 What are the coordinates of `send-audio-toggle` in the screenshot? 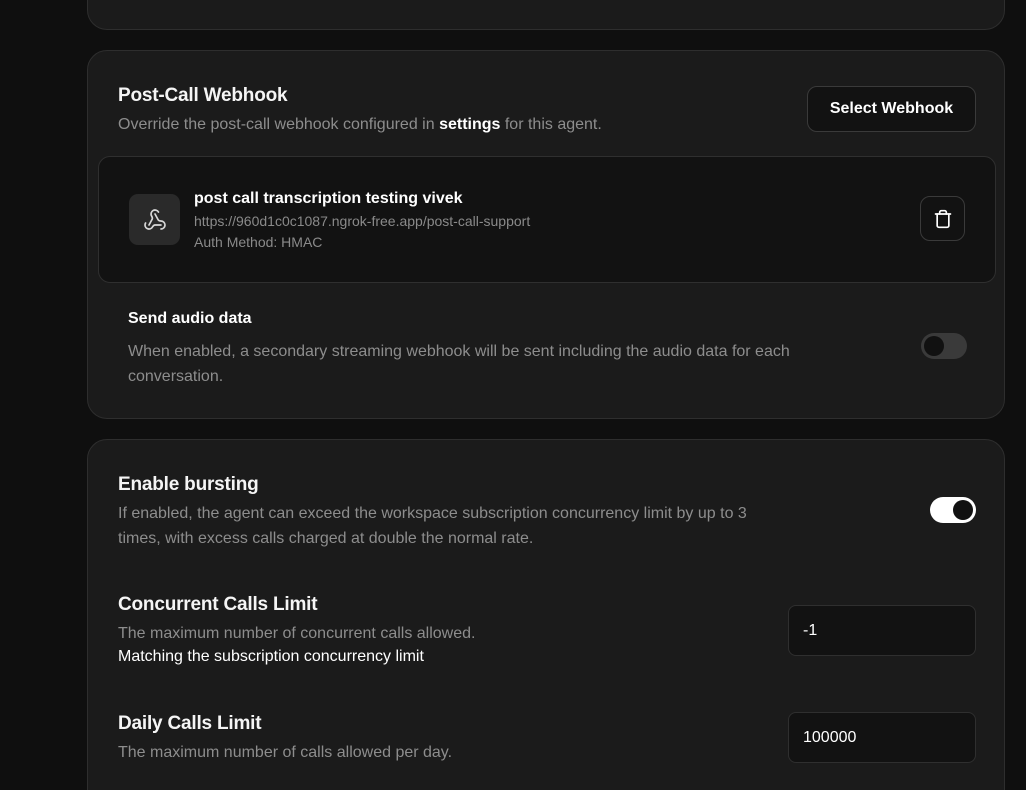 It's located at (944, 346).